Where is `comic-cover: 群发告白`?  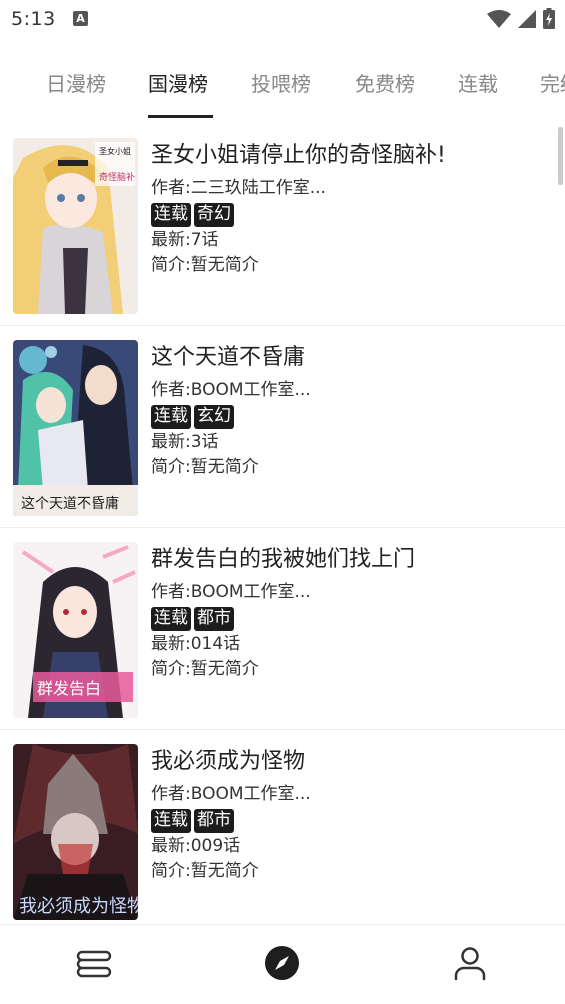
comic-cover: 群发告白 is located at coordinates (75, 630).